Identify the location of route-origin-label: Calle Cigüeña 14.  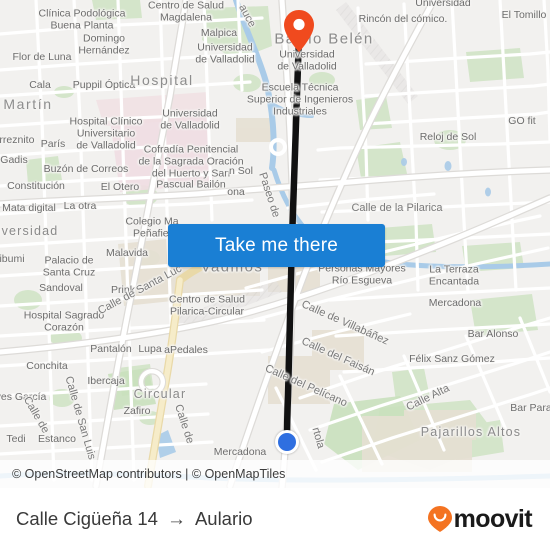
(87, 518).